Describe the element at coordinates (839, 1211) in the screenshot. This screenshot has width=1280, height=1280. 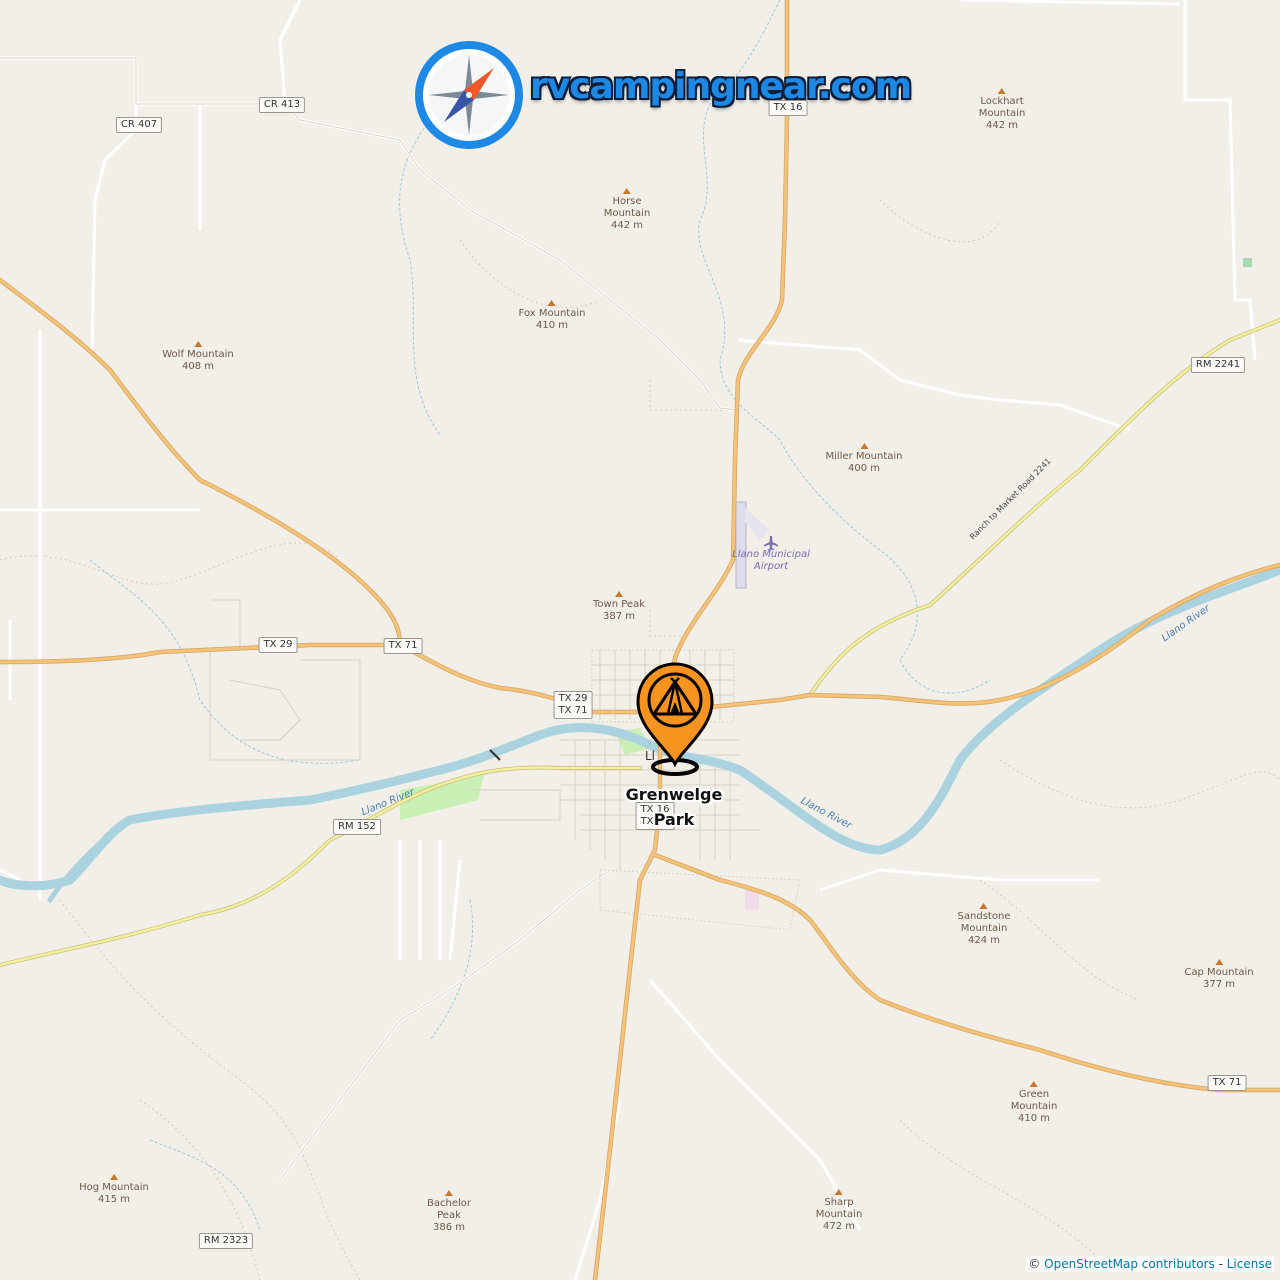
I see `peak-sharp-mountain: Sharp Mountain 472 m` at that location.